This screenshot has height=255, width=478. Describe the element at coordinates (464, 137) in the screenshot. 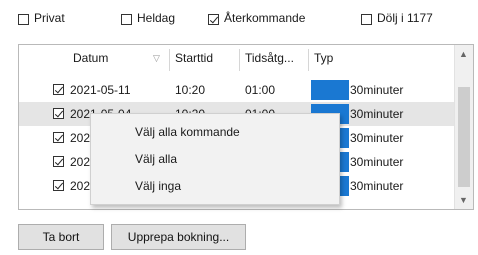

I see `scrollbar-thumb` at that location.